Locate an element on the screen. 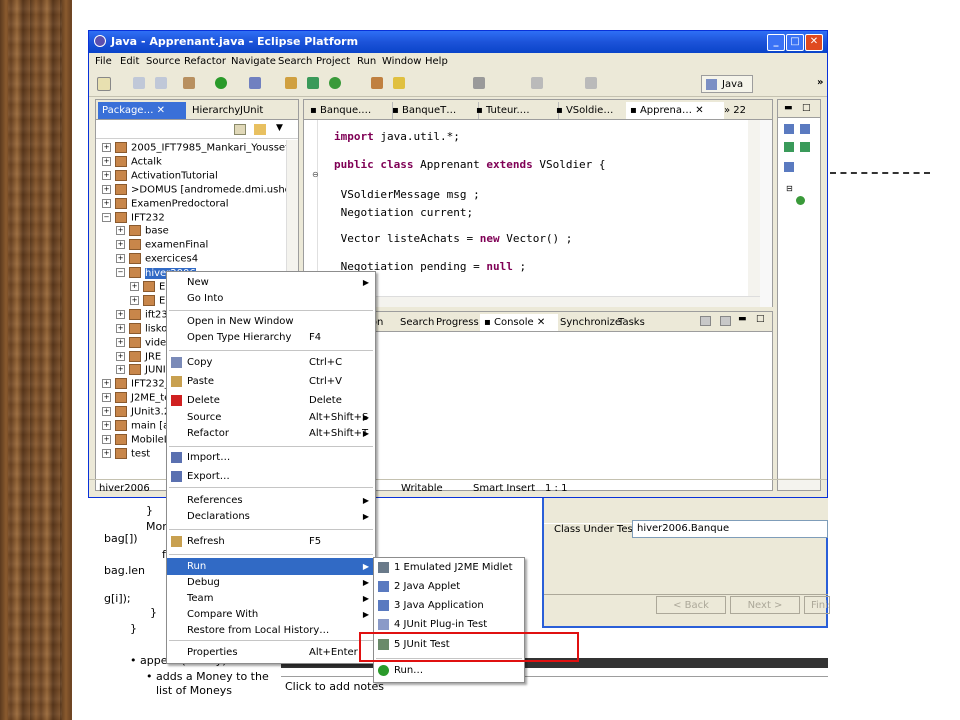 The image size is (960, 720). tree-item: + JUNI is located at coordinates (141, 371).